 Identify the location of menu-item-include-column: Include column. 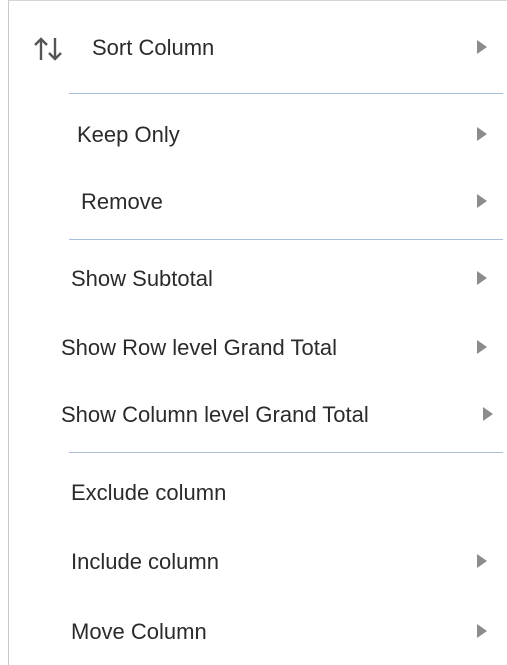
(258, 562).